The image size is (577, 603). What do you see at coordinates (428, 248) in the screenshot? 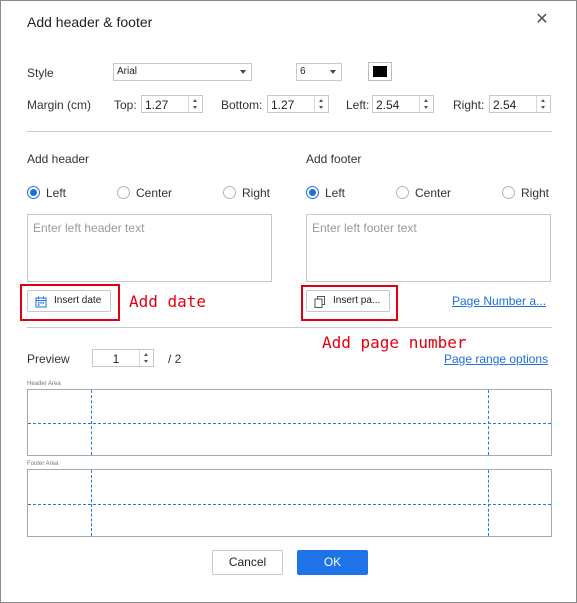
I see `footer-text-input: Enter left footer text` at bounding box center [428, 248].